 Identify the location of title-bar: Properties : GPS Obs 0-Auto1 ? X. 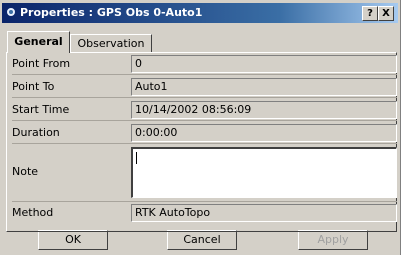
(200, 13).